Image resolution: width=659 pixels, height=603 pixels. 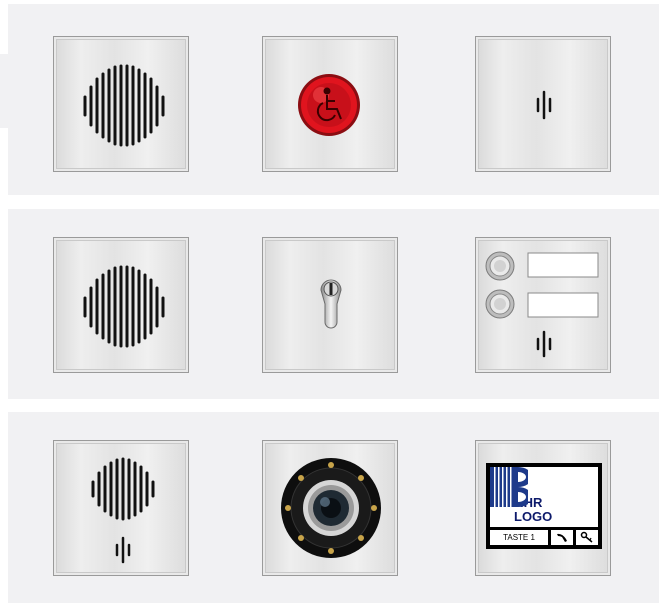 I want to click on wheelchair-icon, so click(x=329, y=105).